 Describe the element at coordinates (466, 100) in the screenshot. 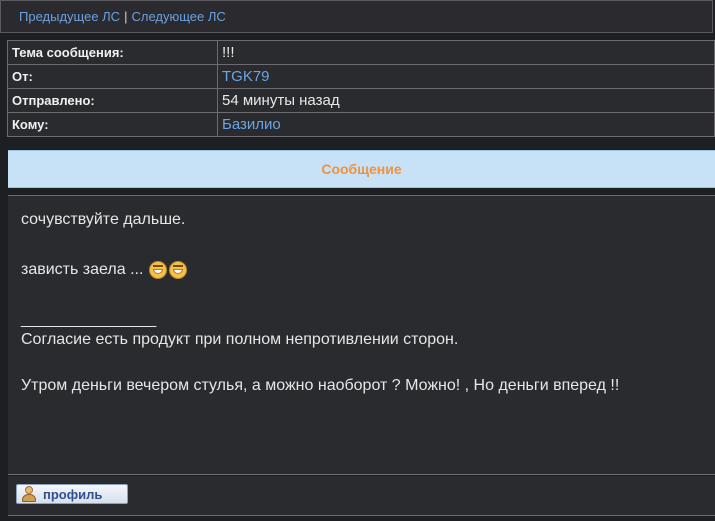

I see `sent-value: 54 минуты назад` at that location.